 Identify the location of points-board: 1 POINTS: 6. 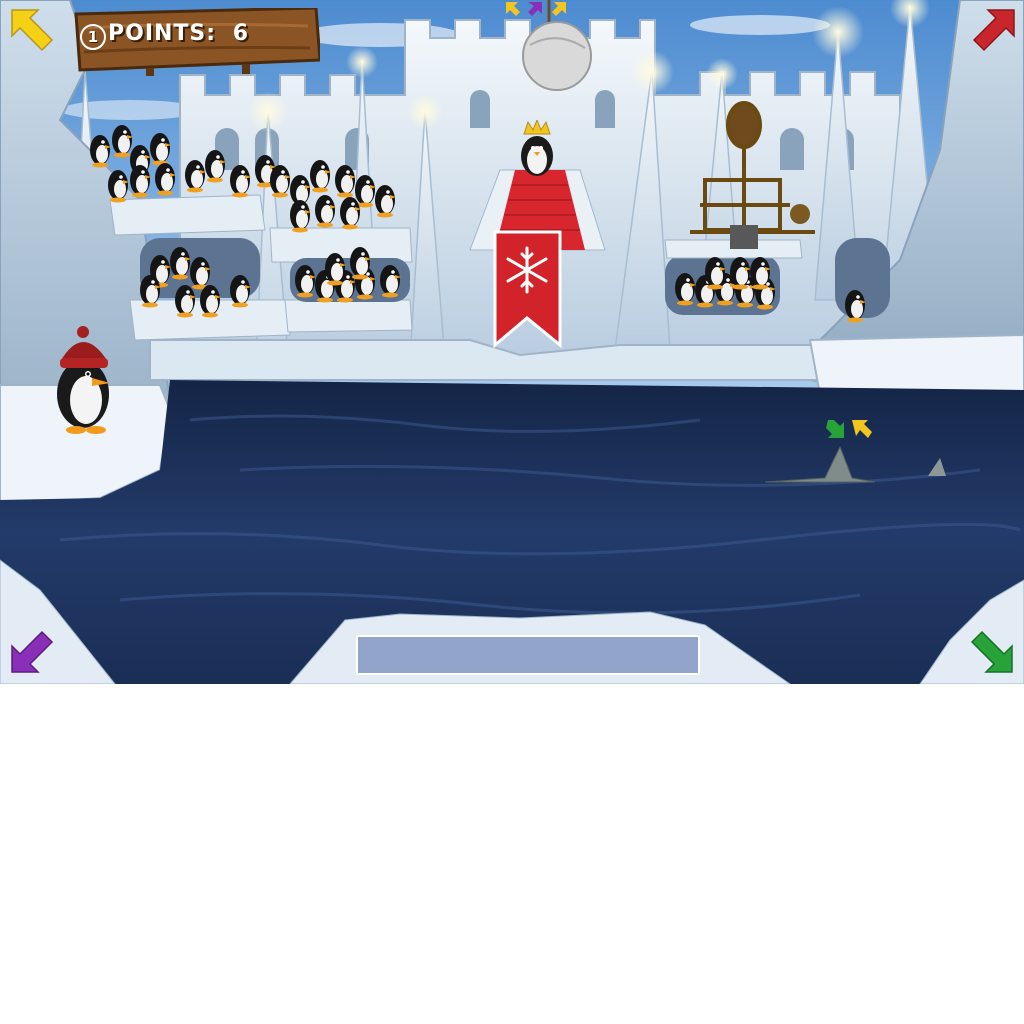
(196, 42).